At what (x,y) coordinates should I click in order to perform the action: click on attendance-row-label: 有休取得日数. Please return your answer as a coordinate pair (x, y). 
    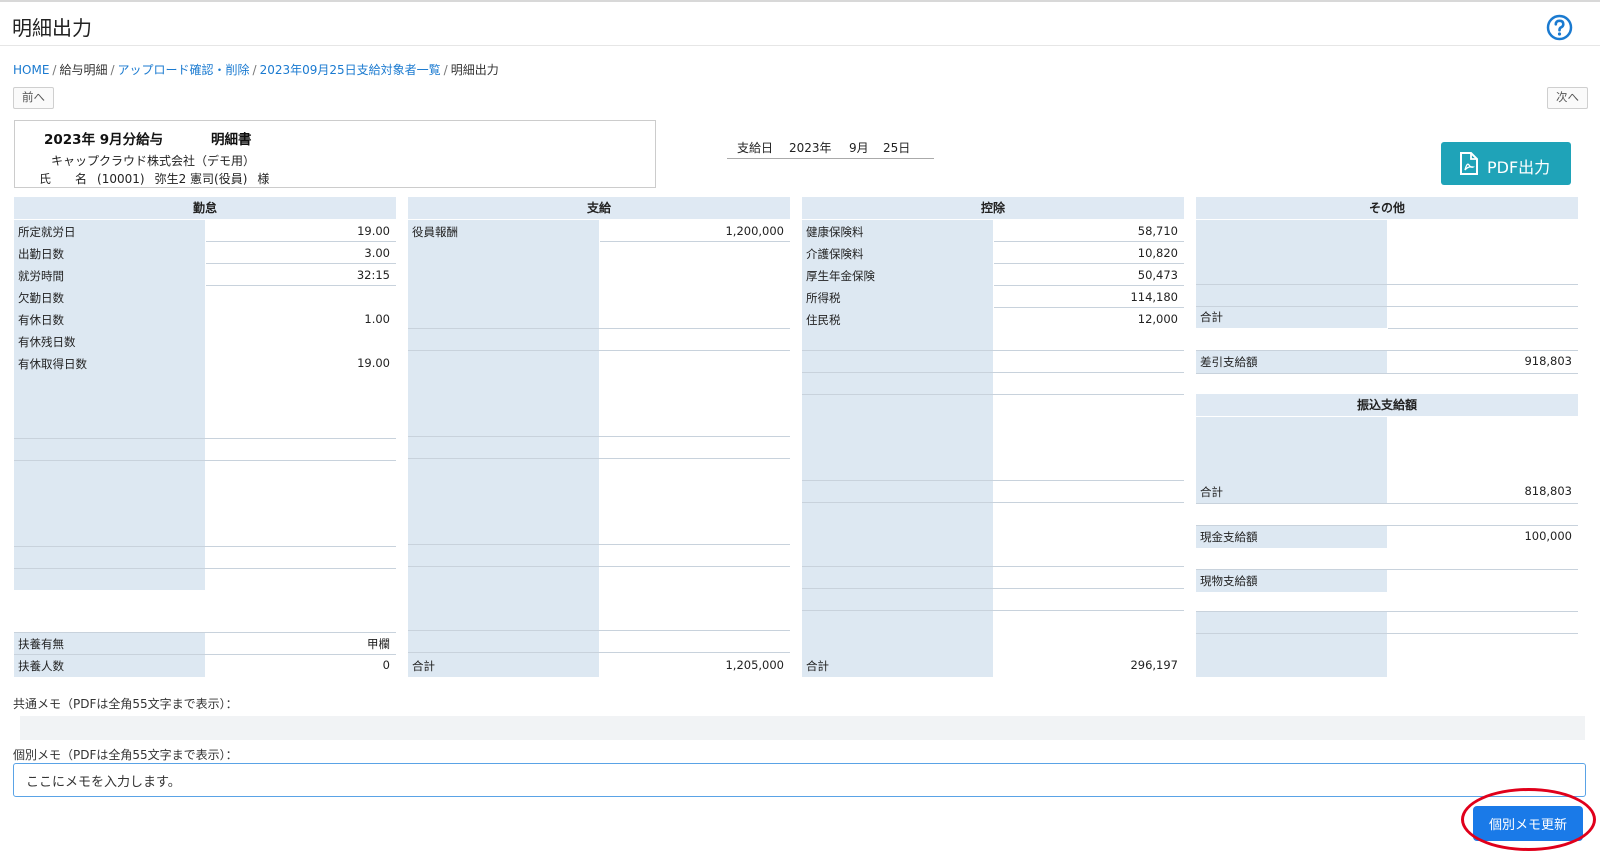
    Looking at the image, I should click on (52, 364).